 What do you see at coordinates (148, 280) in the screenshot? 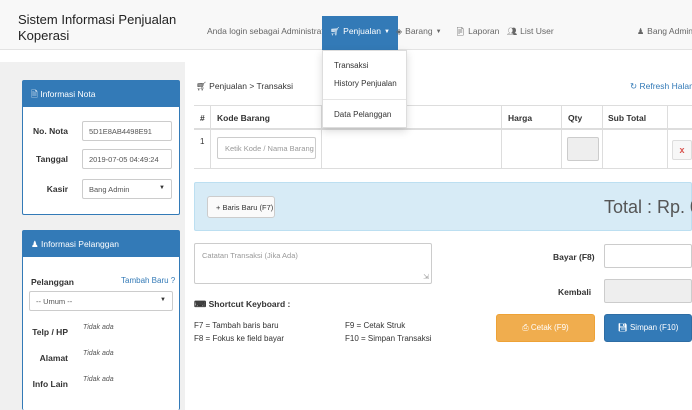
I see `tambah-baru-link: Tambah Baru ?` at bounding box center [148, 280].